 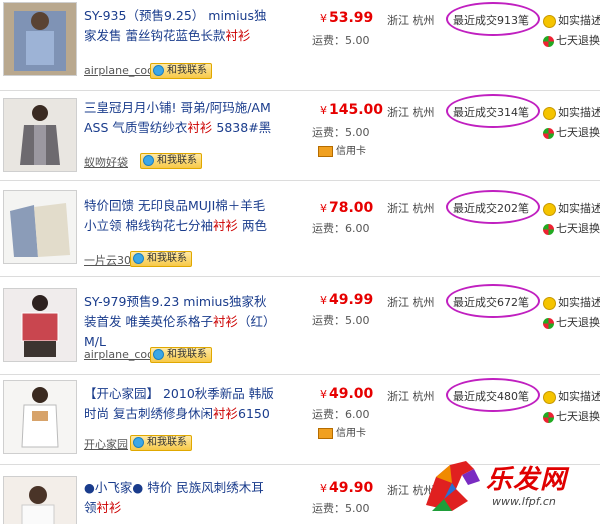 I want to click on recent-sales: 最近成交202笔, so click(x=491, y=208).